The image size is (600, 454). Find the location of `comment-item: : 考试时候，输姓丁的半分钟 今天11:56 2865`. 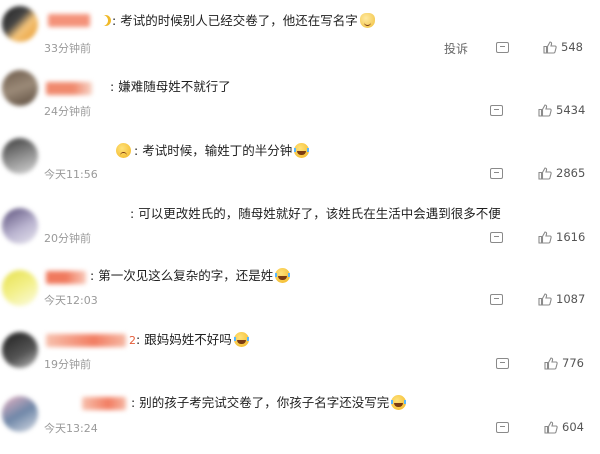

comment-item: : 考试时候，输姓丁的半分钟 今天11:56 2865 is located at coordinates (300, 160).